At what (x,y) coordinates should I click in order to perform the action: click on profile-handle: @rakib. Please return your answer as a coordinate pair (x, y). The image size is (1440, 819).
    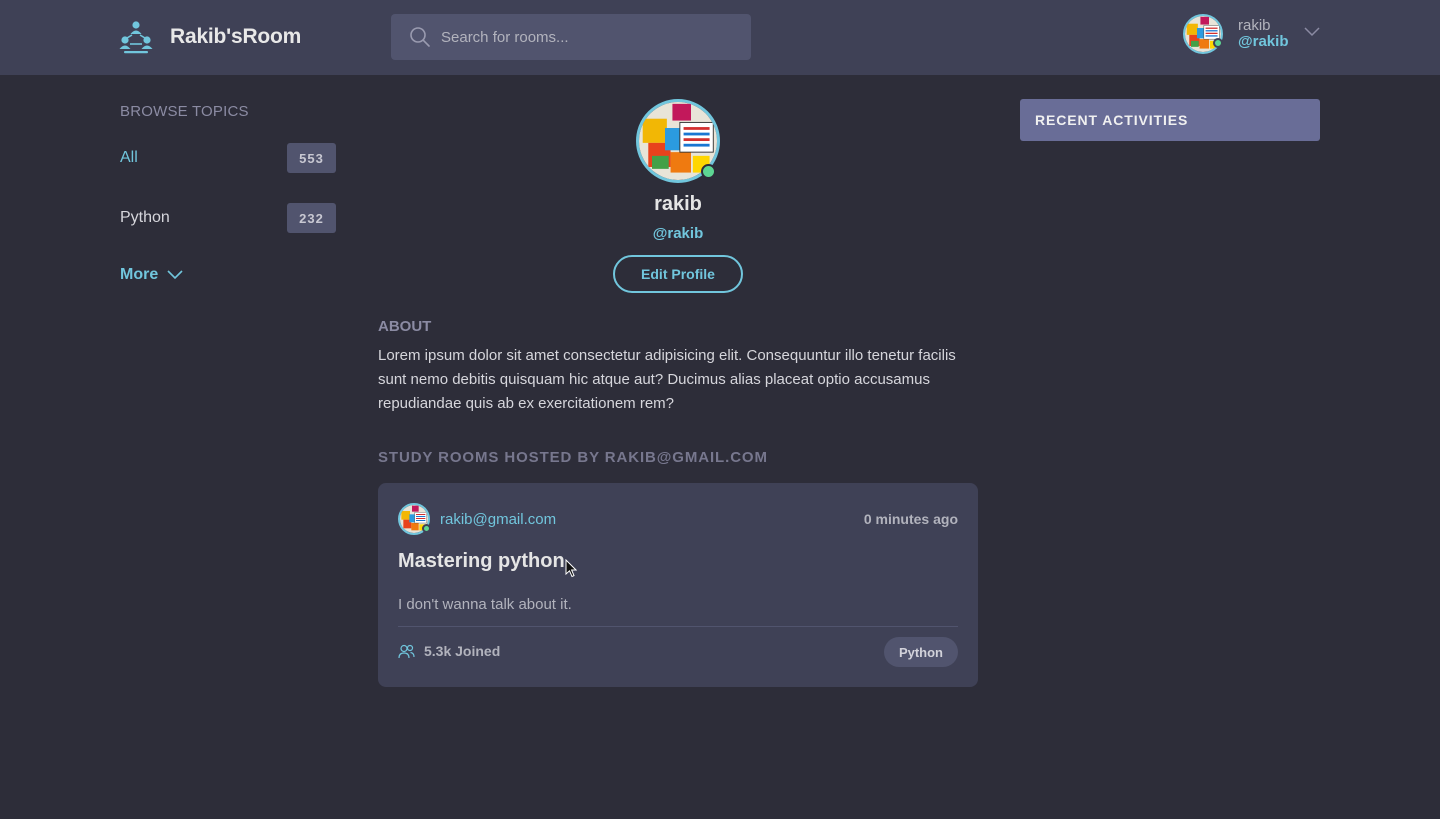
    Looking at the image, I should click on (678, 233).